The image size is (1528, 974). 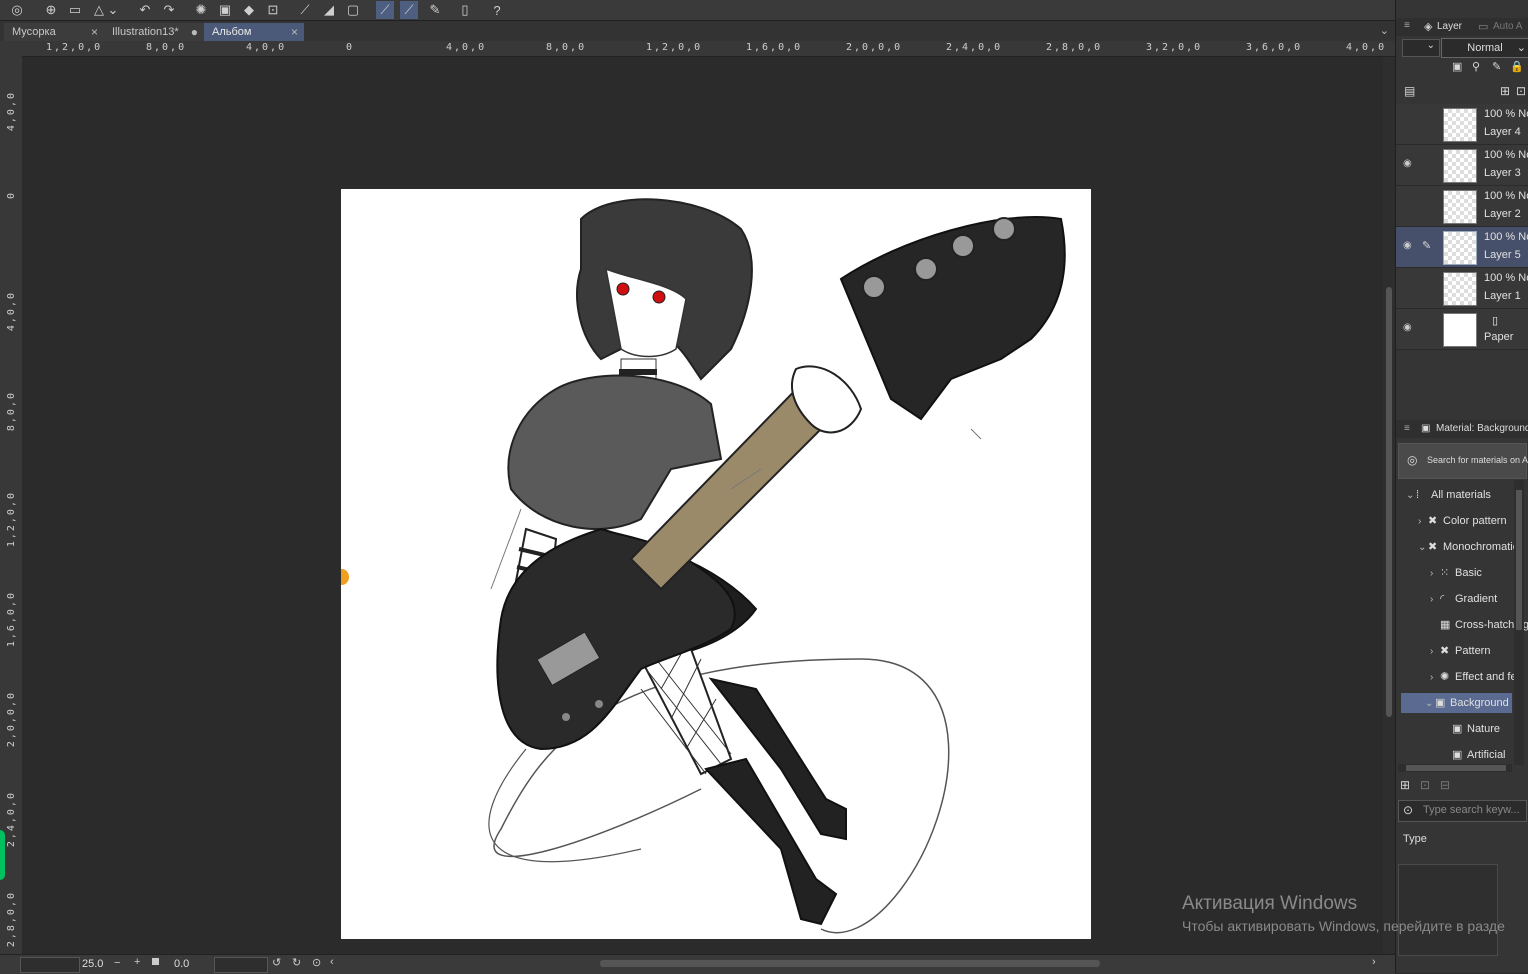 I want to click on reset-rotation-icon: ⊙, so click(x=316, y=962).